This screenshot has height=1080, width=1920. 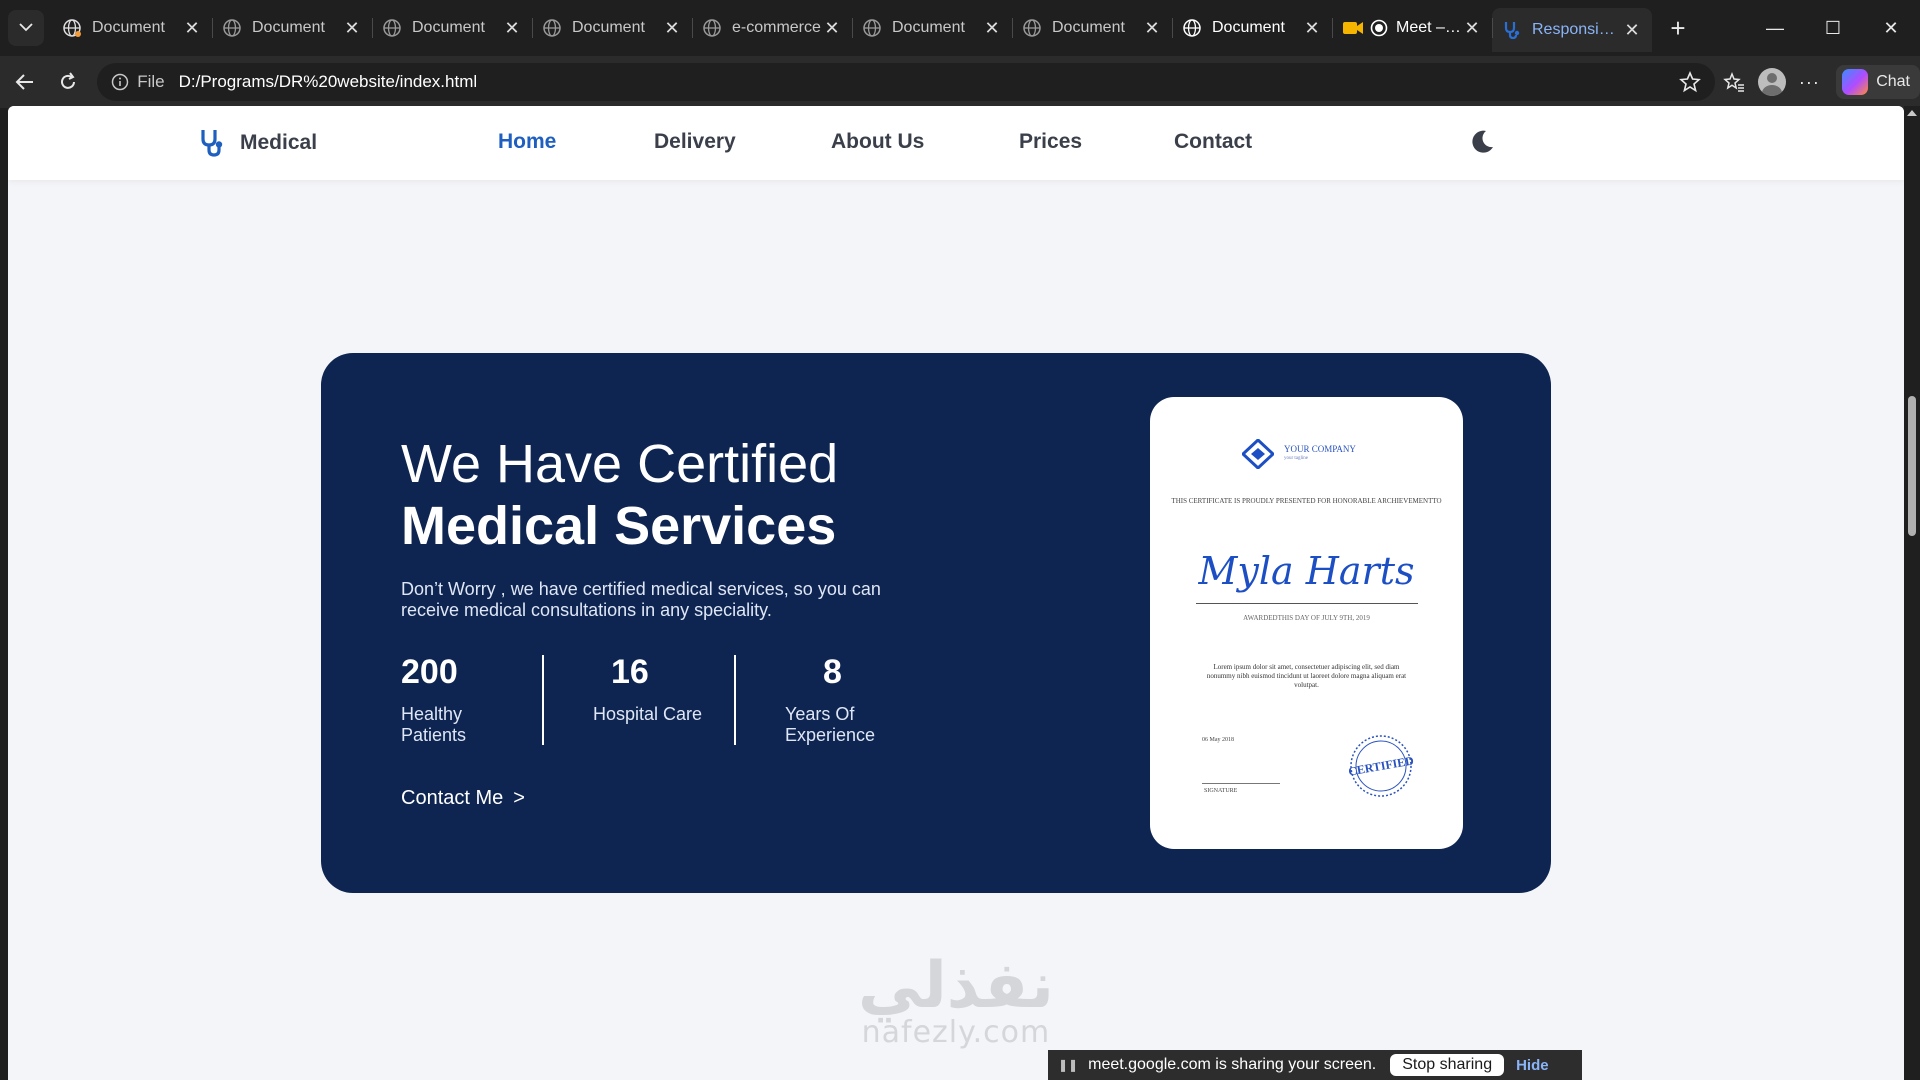 What do you see at coordinates (1891, 28) in the screenshot?
I see `window-close-icon: ✕` at bounding box center [1891, 28].